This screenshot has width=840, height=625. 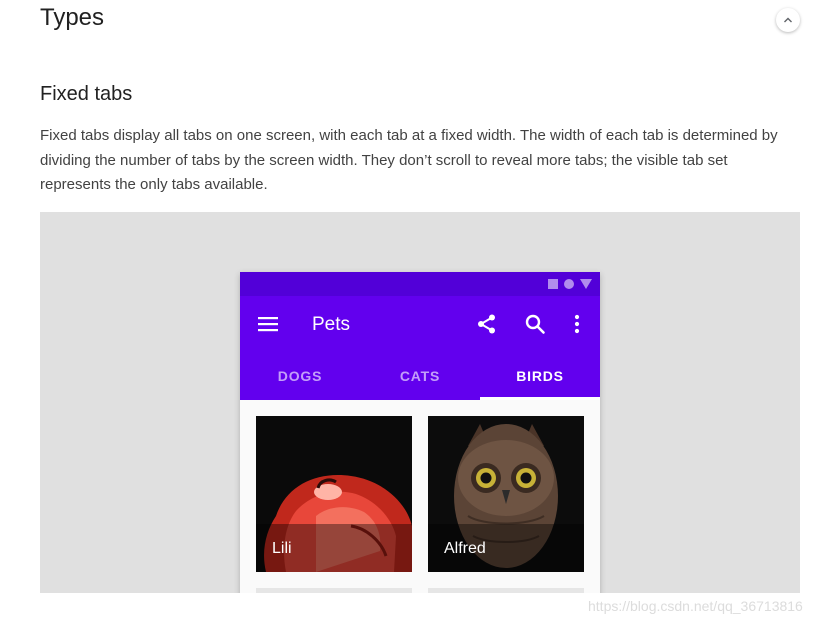 What do you see at coordinates (268, 324) in the screenshot?
I see `hamburger-menu-icon` at bounding box center [268, 324].